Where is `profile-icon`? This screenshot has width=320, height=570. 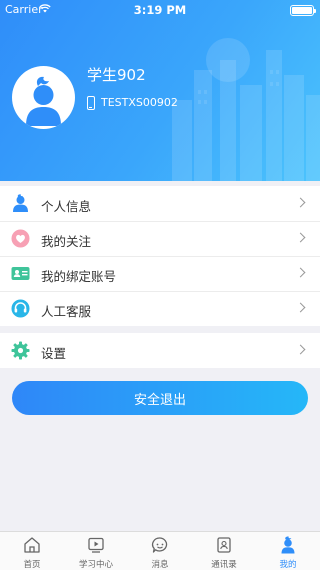
profile-icon is located at coordinates (288, 545).